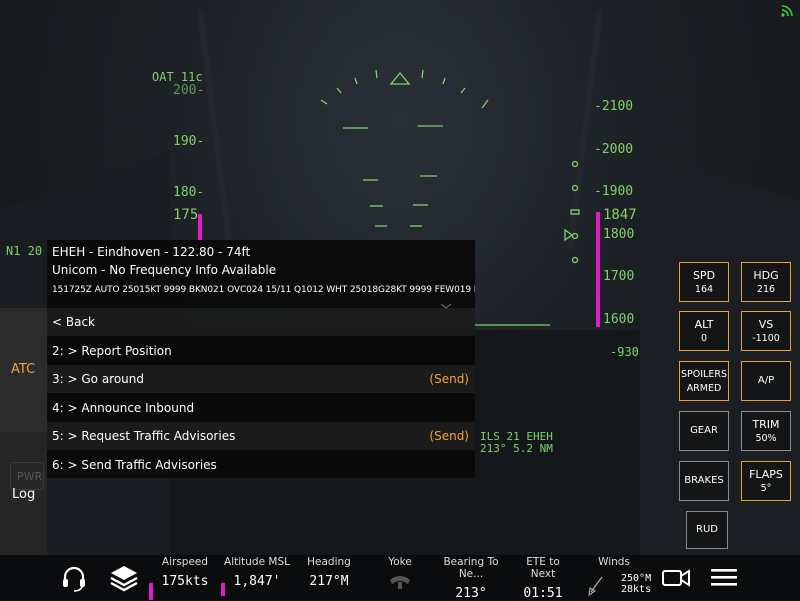 This screenshot has height=601, width=800. What do you see at coordinates (766, 324) in the screenshot?
I see `vs-label: VS` at bounding box center [766, 324].